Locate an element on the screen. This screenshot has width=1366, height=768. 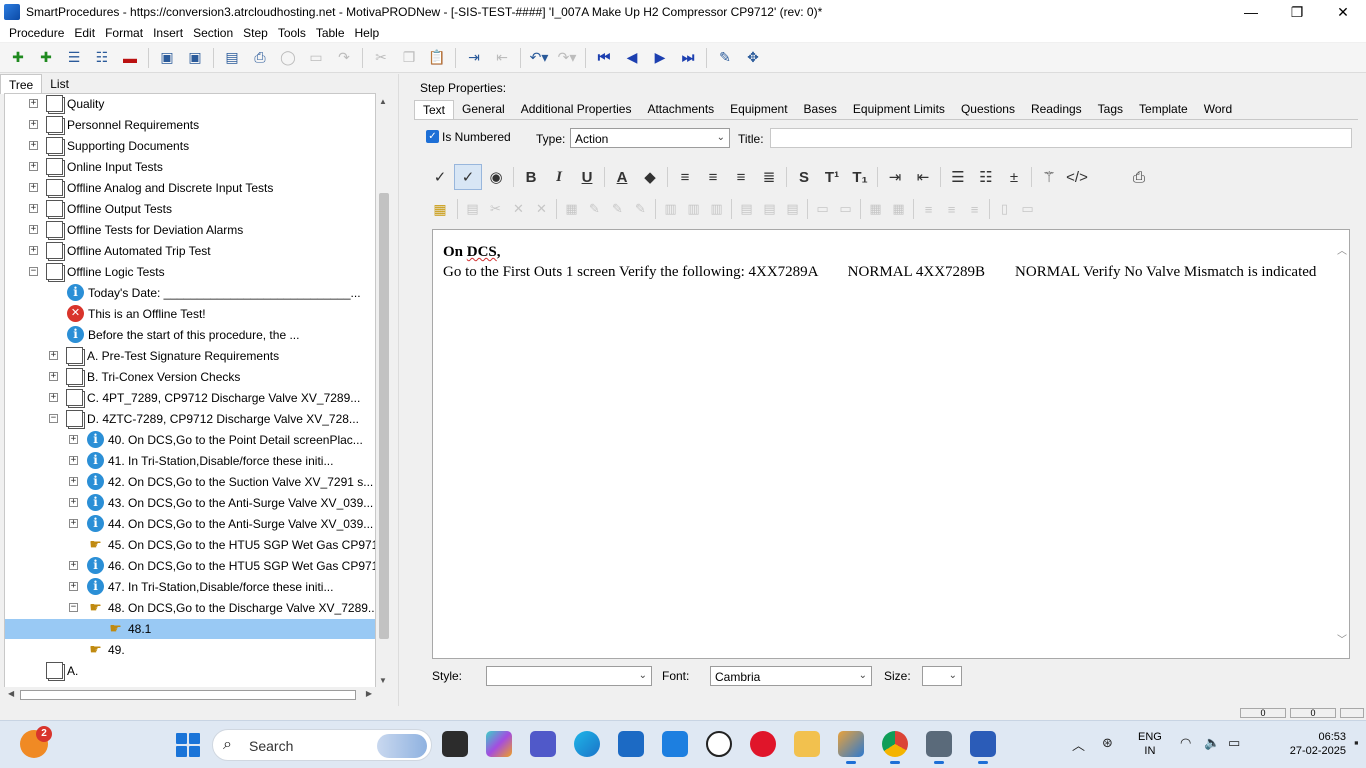
tree-node: + Offline Output Tests is located at coordinates (190, 209).